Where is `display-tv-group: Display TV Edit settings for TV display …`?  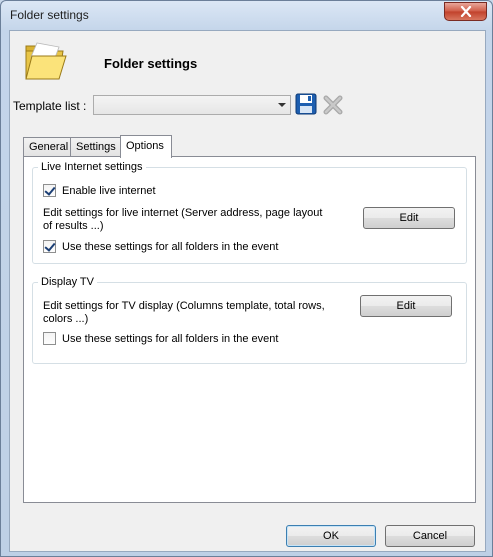 display-tv-group: Display TV Edit settings for TV display … is located at coordinates (249, 320).